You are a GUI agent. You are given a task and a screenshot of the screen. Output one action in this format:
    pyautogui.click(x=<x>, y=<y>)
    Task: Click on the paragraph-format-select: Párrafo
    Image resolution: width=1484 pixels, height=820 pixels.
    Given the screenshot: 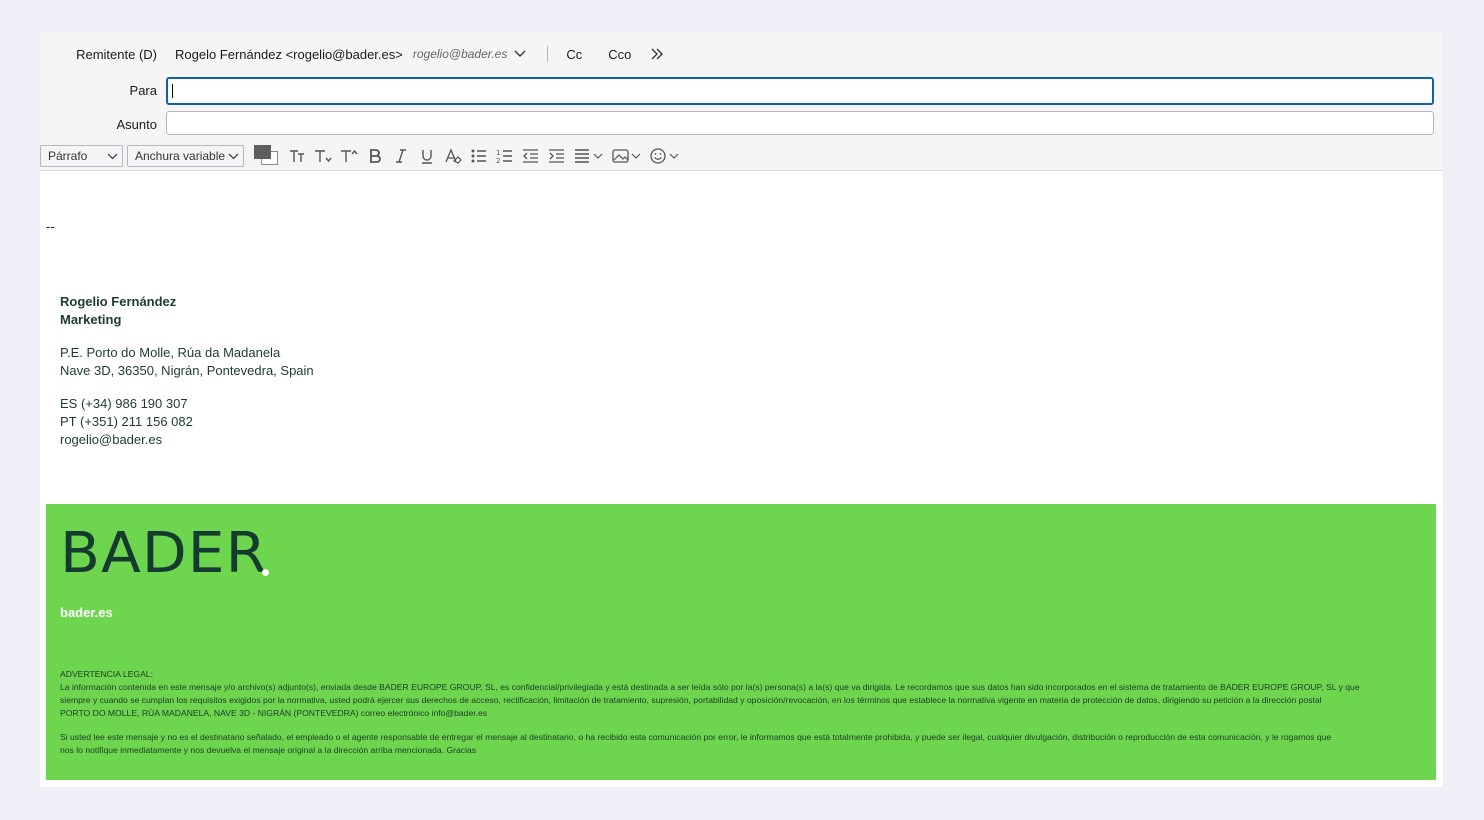 What is the action you would take?
    pyautogui.click(x=81, y=156)
    